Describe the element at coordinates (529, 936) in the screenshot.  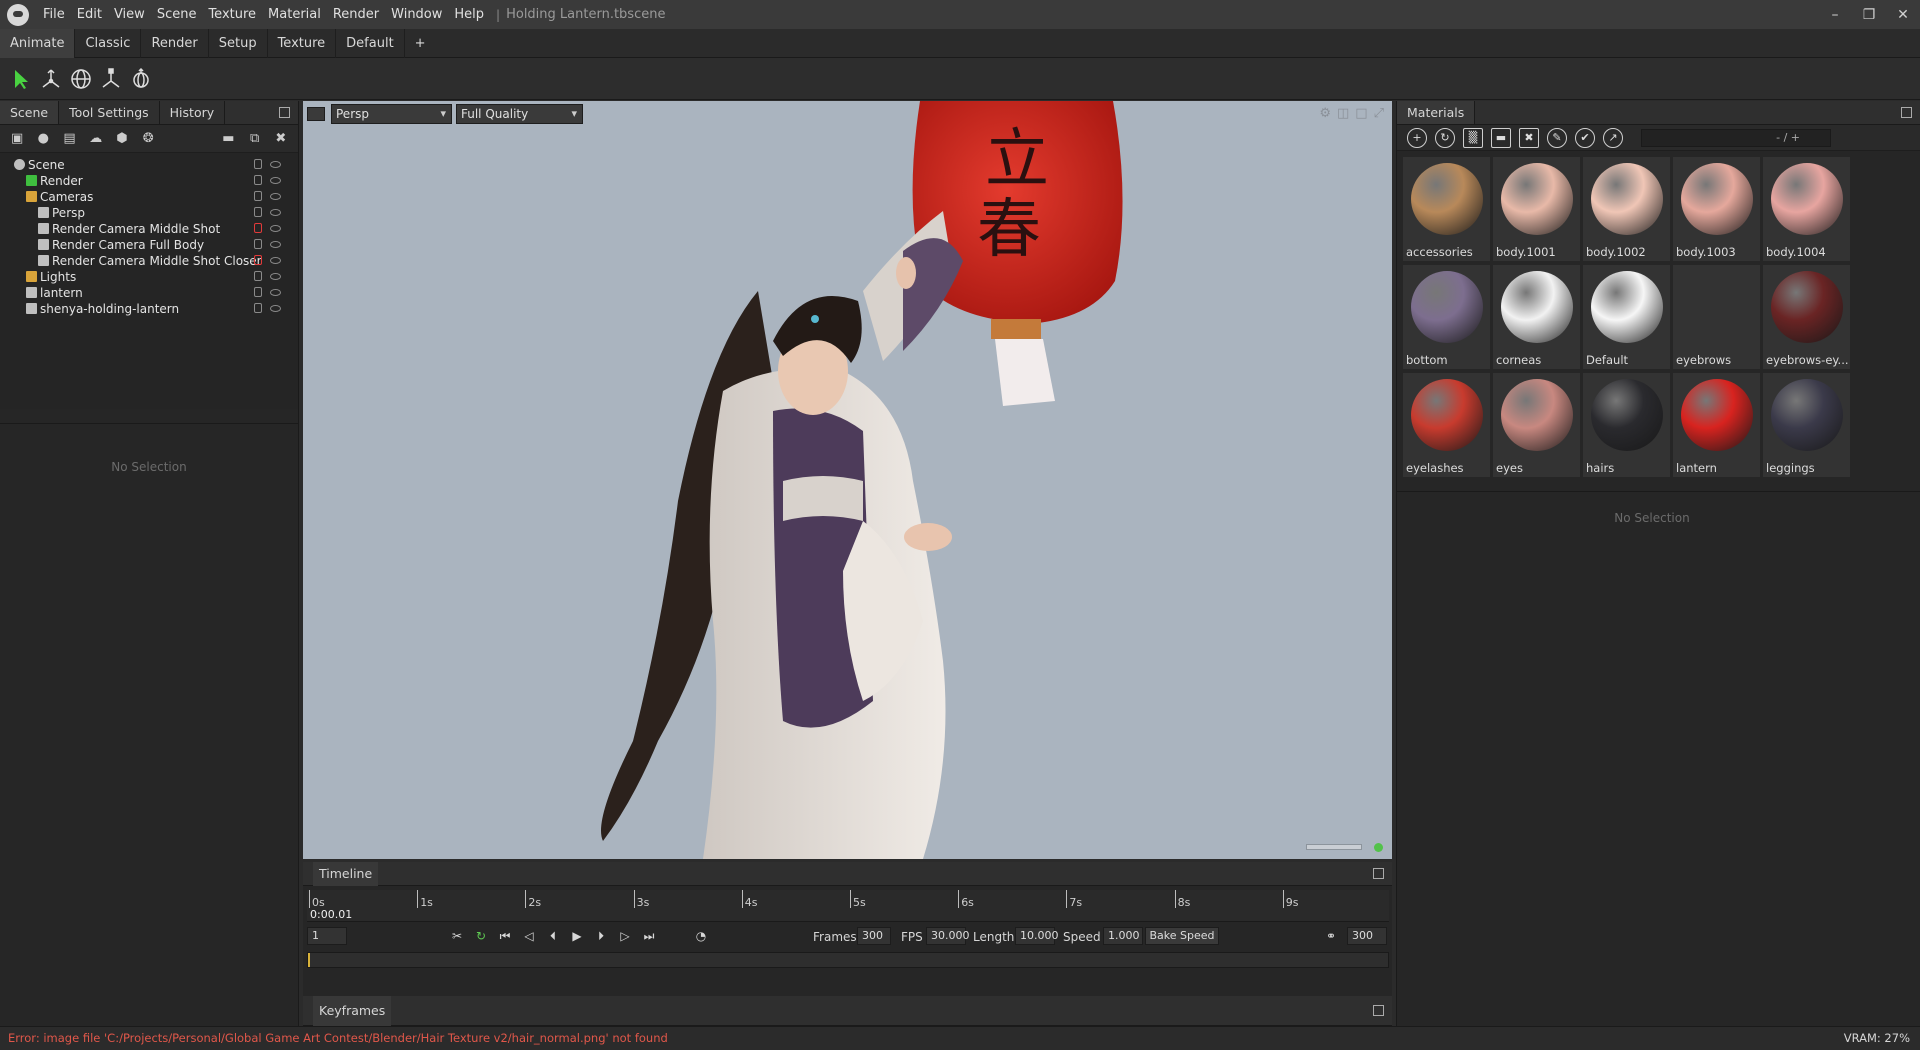
I see `prev-keyframe-icon: ◁` at that location.